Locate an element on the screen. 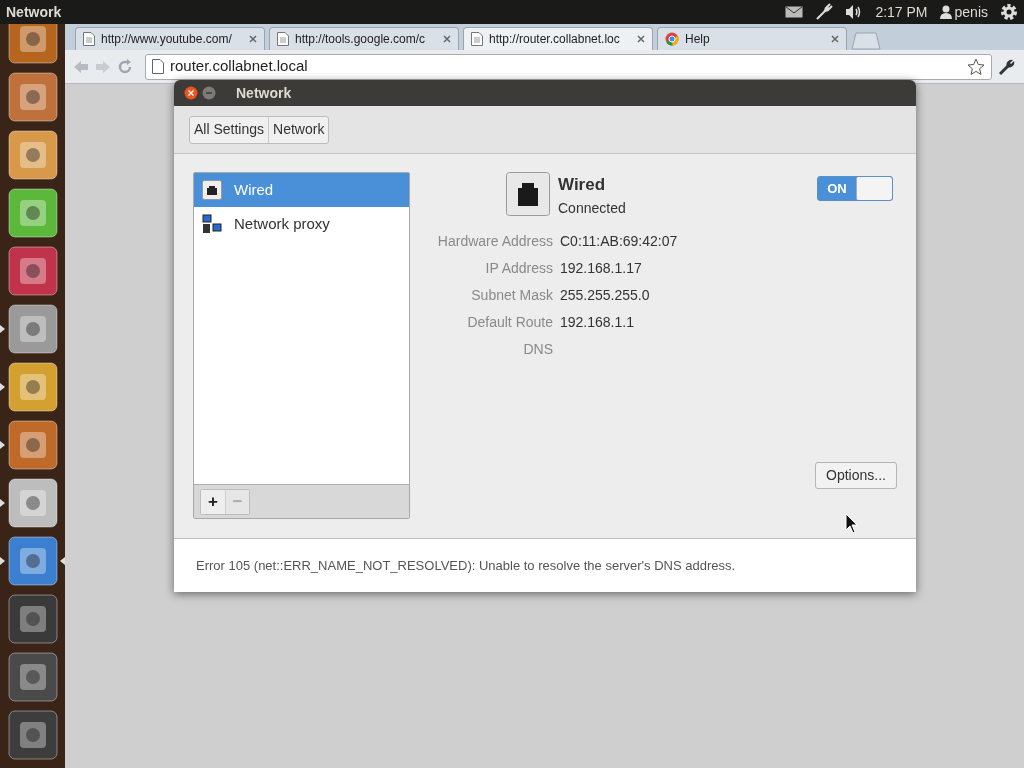 Image resolution: width=1024 pixels, height=768 pixels. detail-value: 192.168.1.17 is located at coordinates (601, 268).